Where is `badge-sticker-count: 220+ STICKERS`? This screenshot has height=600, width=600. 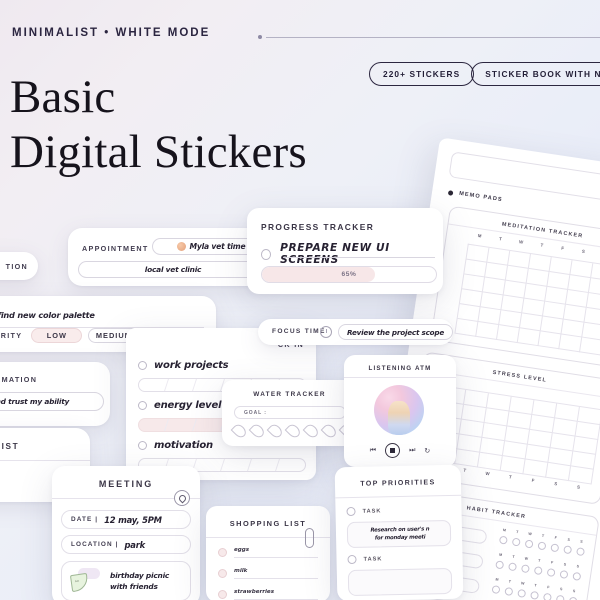
badge-sticker-count: 220+ STICKERS is located at coordinates (422, 74).